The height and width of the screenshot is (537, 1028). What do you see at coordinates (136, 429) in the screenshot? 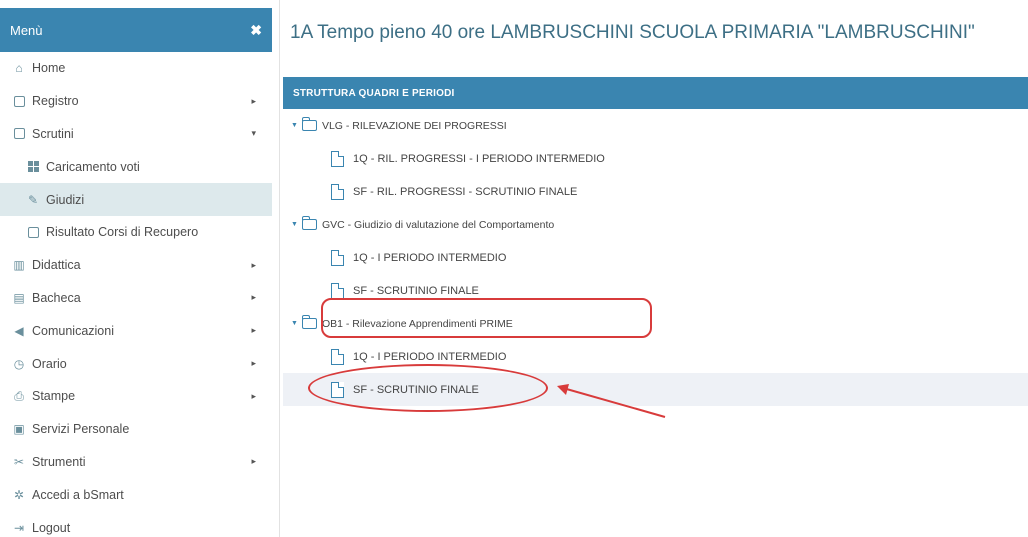
I see `sidebar-item-servizi-personale: ▣ Servizi Personale` at bounding box center [136, 429].